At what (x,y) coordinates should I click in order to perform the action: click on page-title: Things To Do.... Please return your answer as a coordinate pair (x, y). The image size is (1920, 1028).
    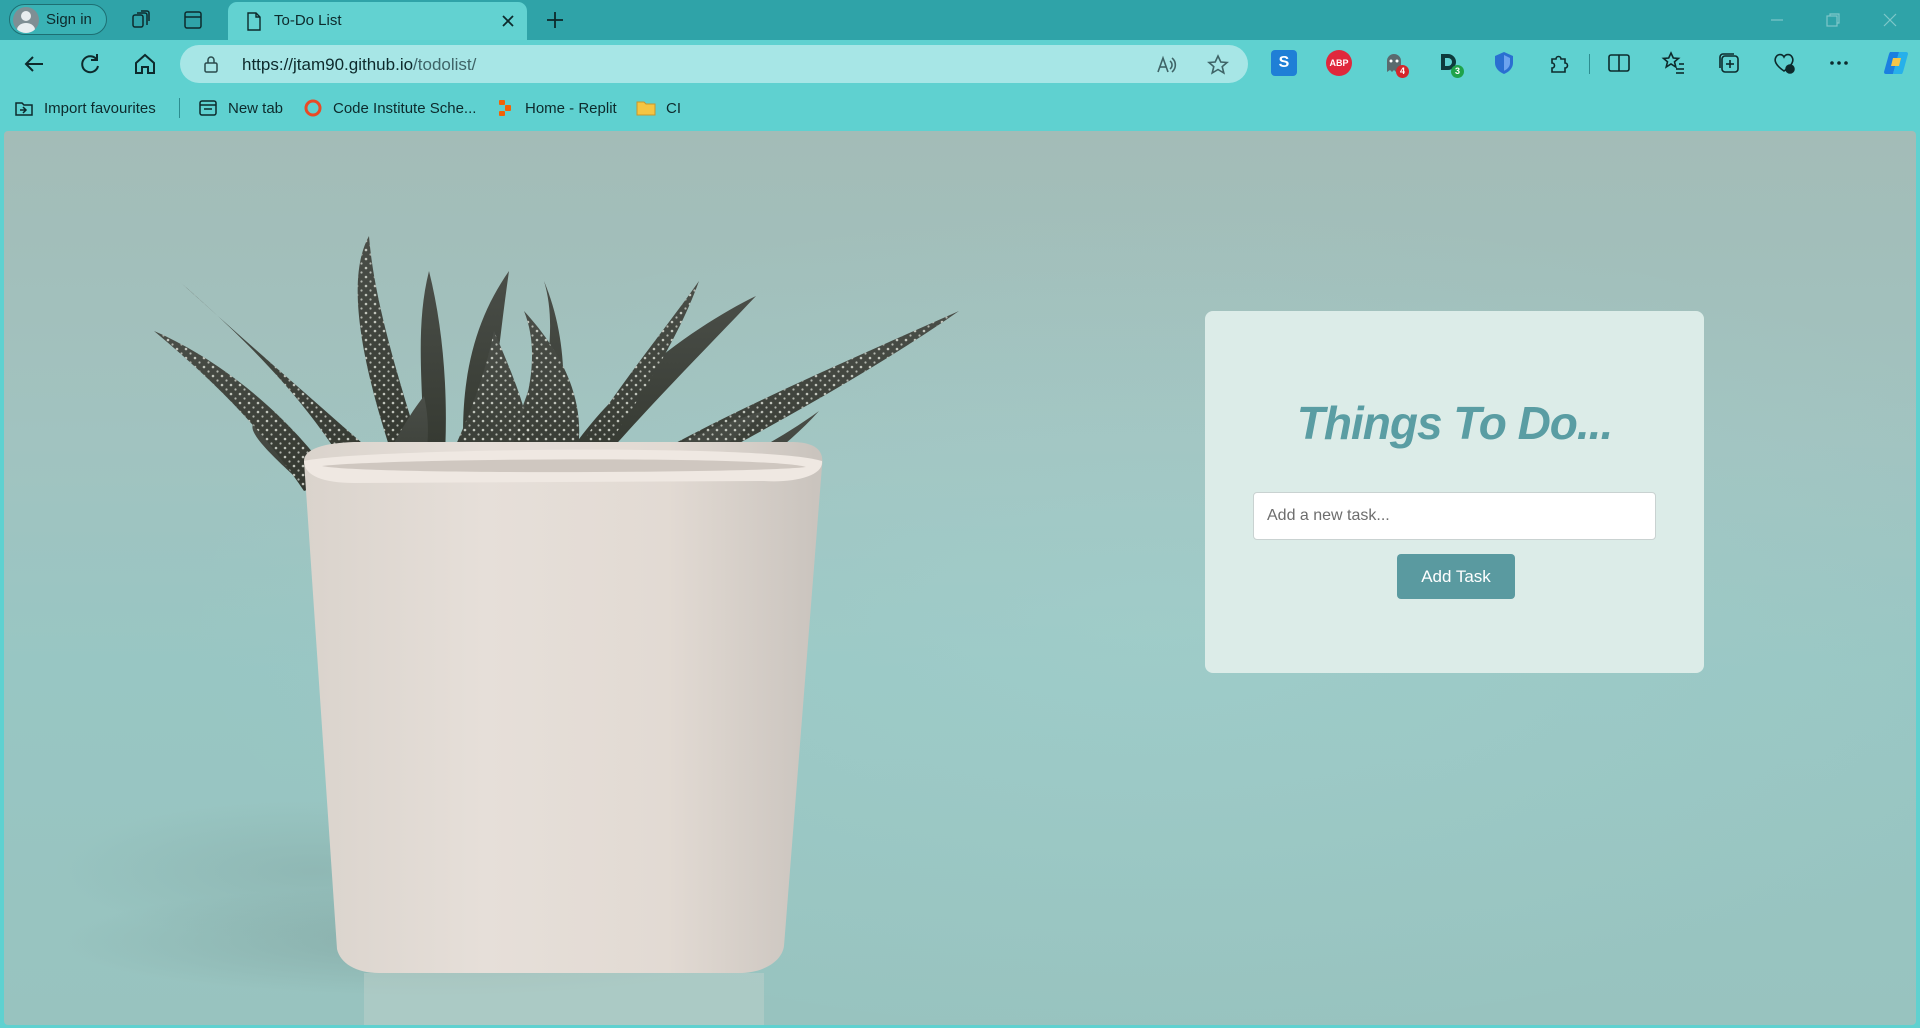
    Looking at the image, I should click on (1454, 423).